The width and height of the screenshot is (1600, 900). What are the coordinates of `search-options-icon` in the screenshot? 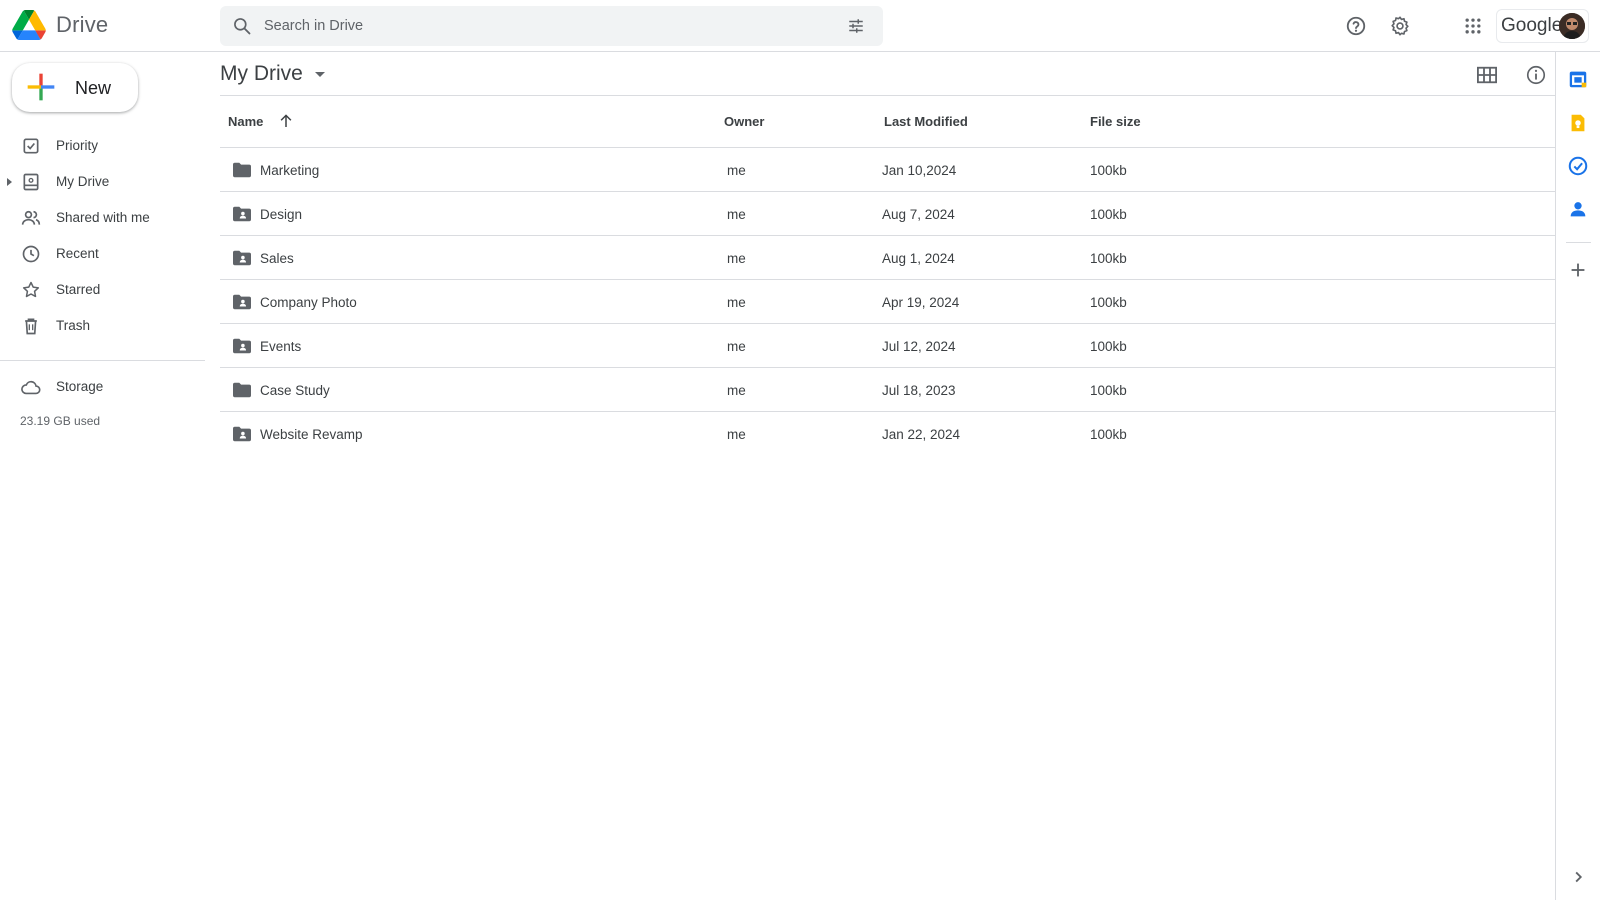 It's located at (856, 26).